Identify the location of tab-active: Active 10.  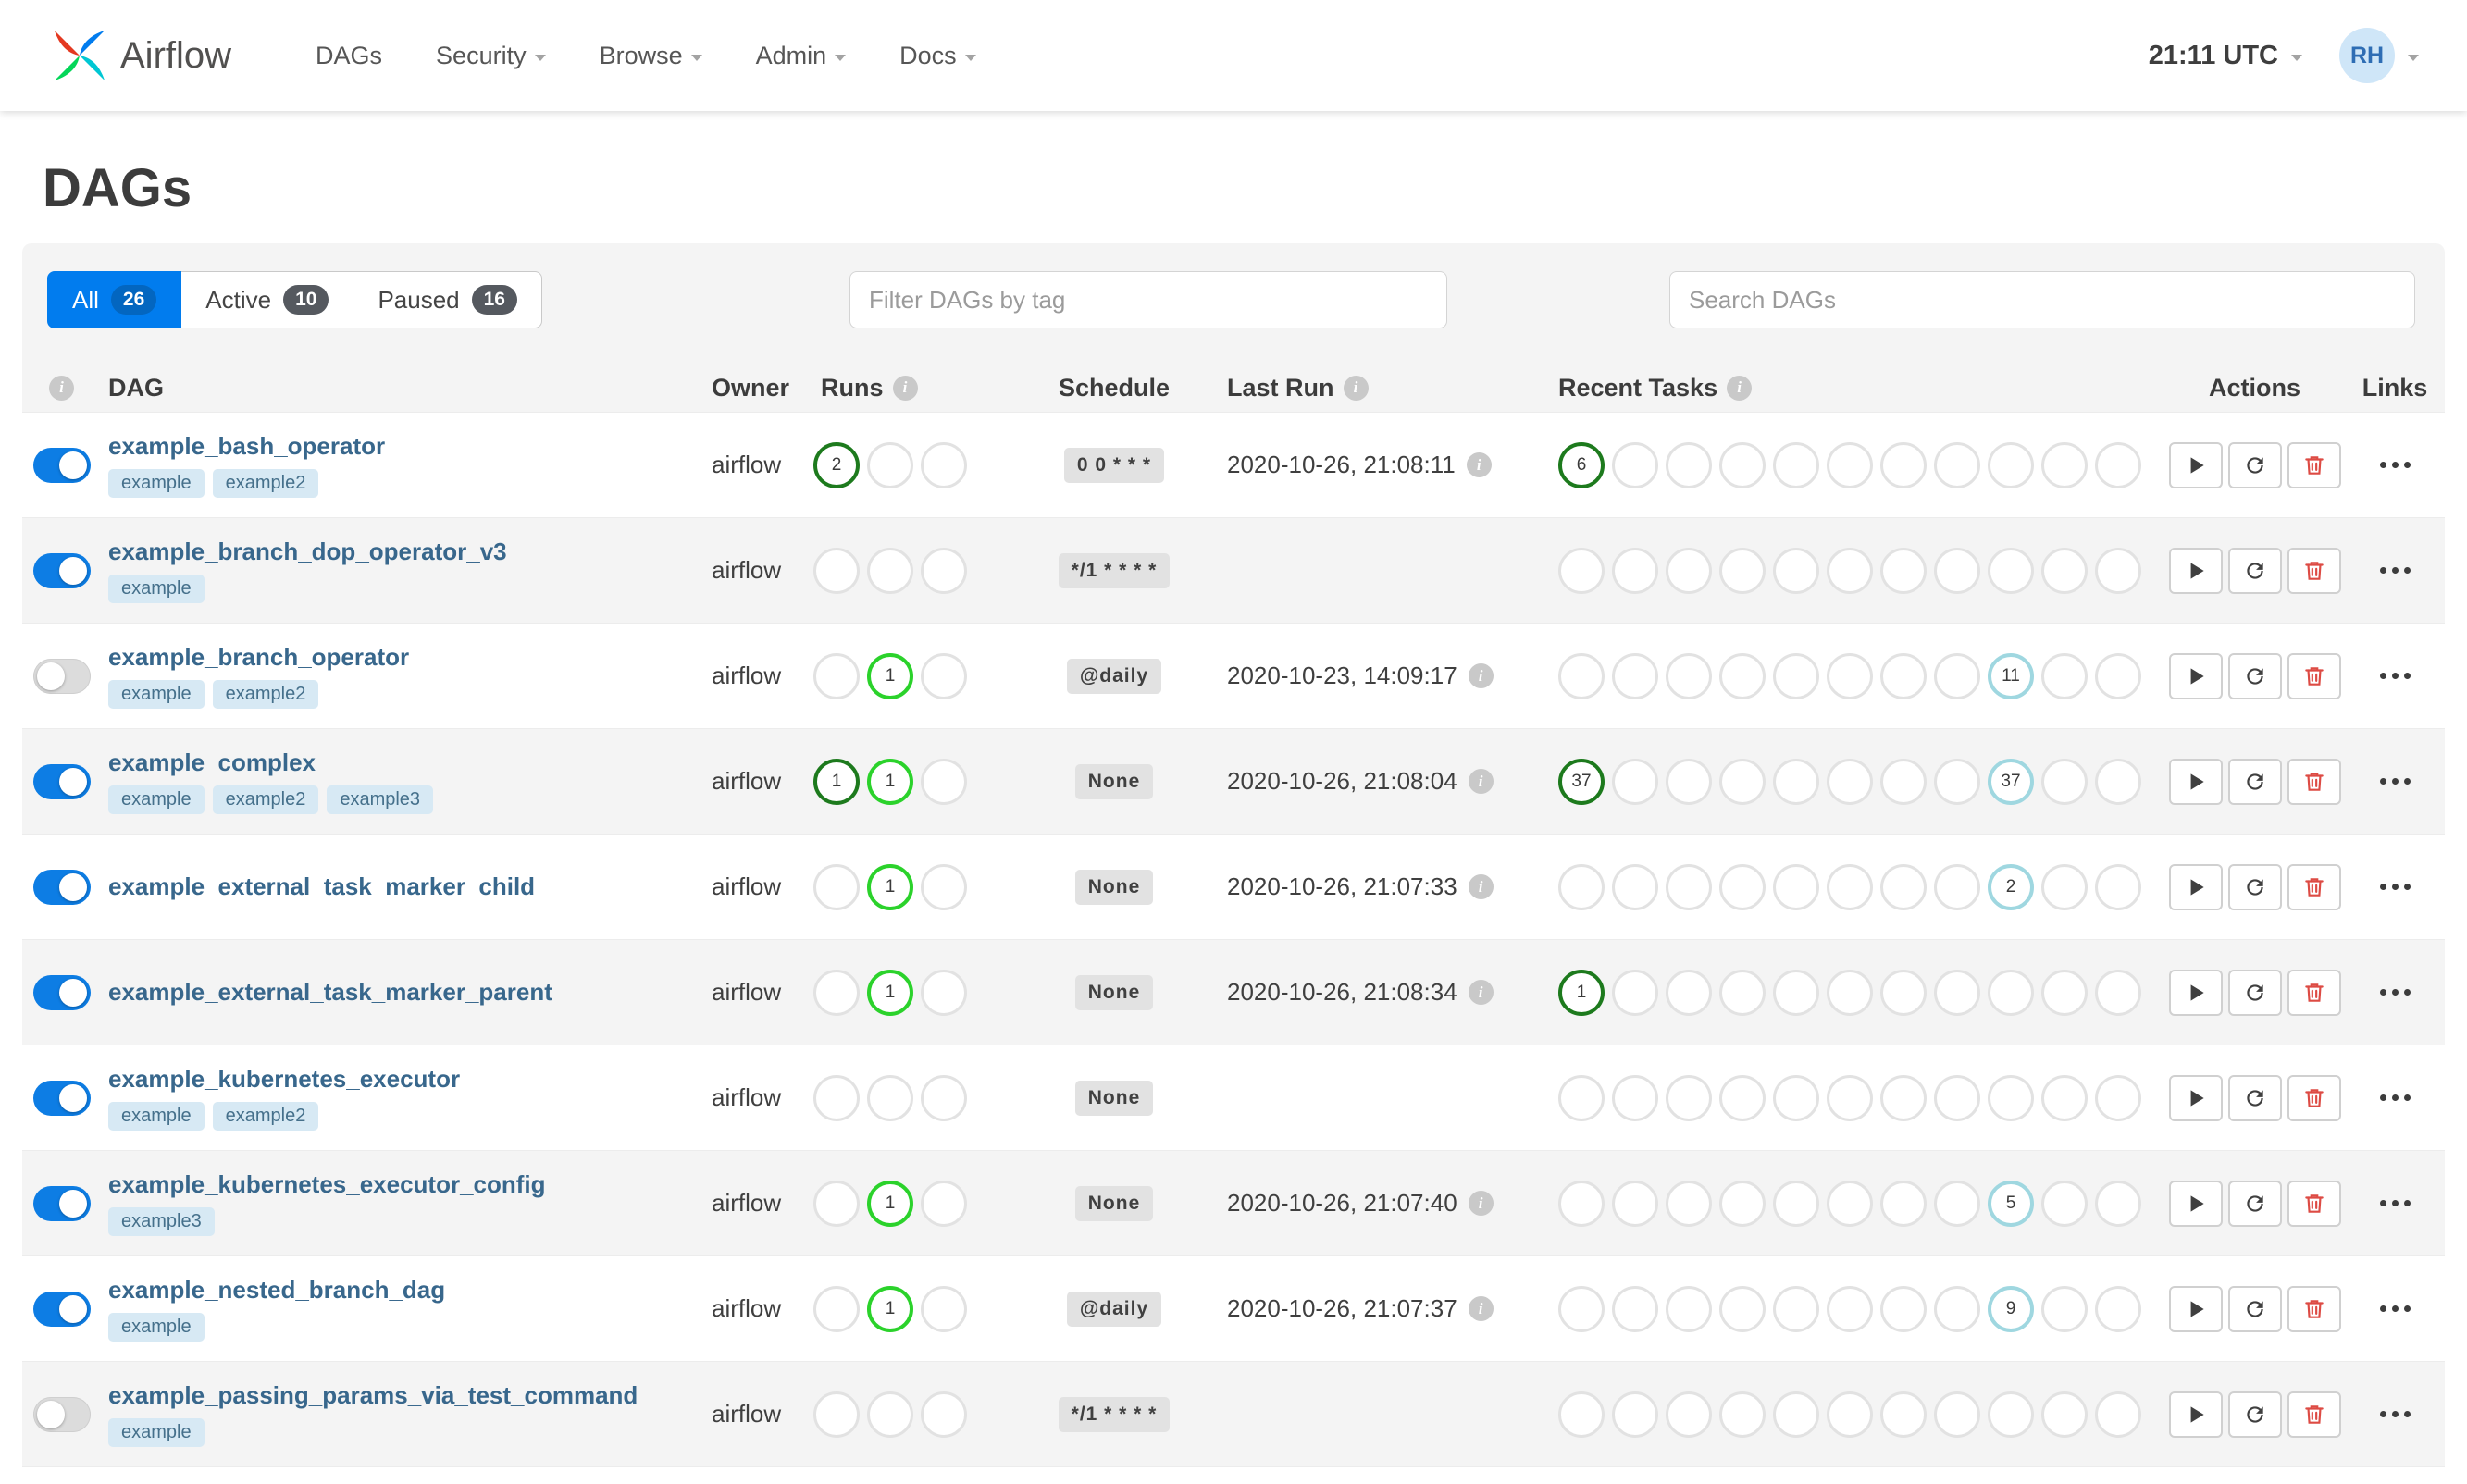
(267, 300).